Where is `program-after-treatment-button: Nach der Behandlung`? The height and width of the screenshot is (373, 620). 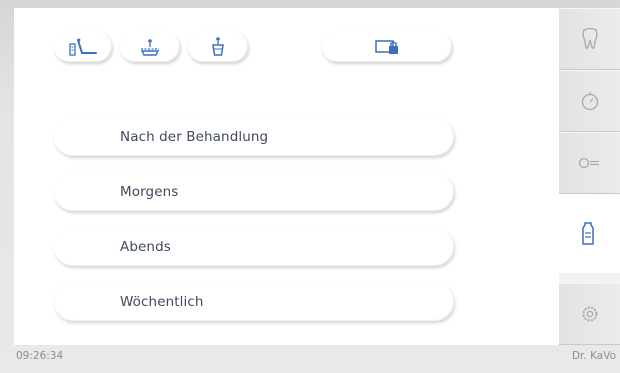 program-after-treatment-button: Nach der Behandlung is located at coordinates (254, 137).